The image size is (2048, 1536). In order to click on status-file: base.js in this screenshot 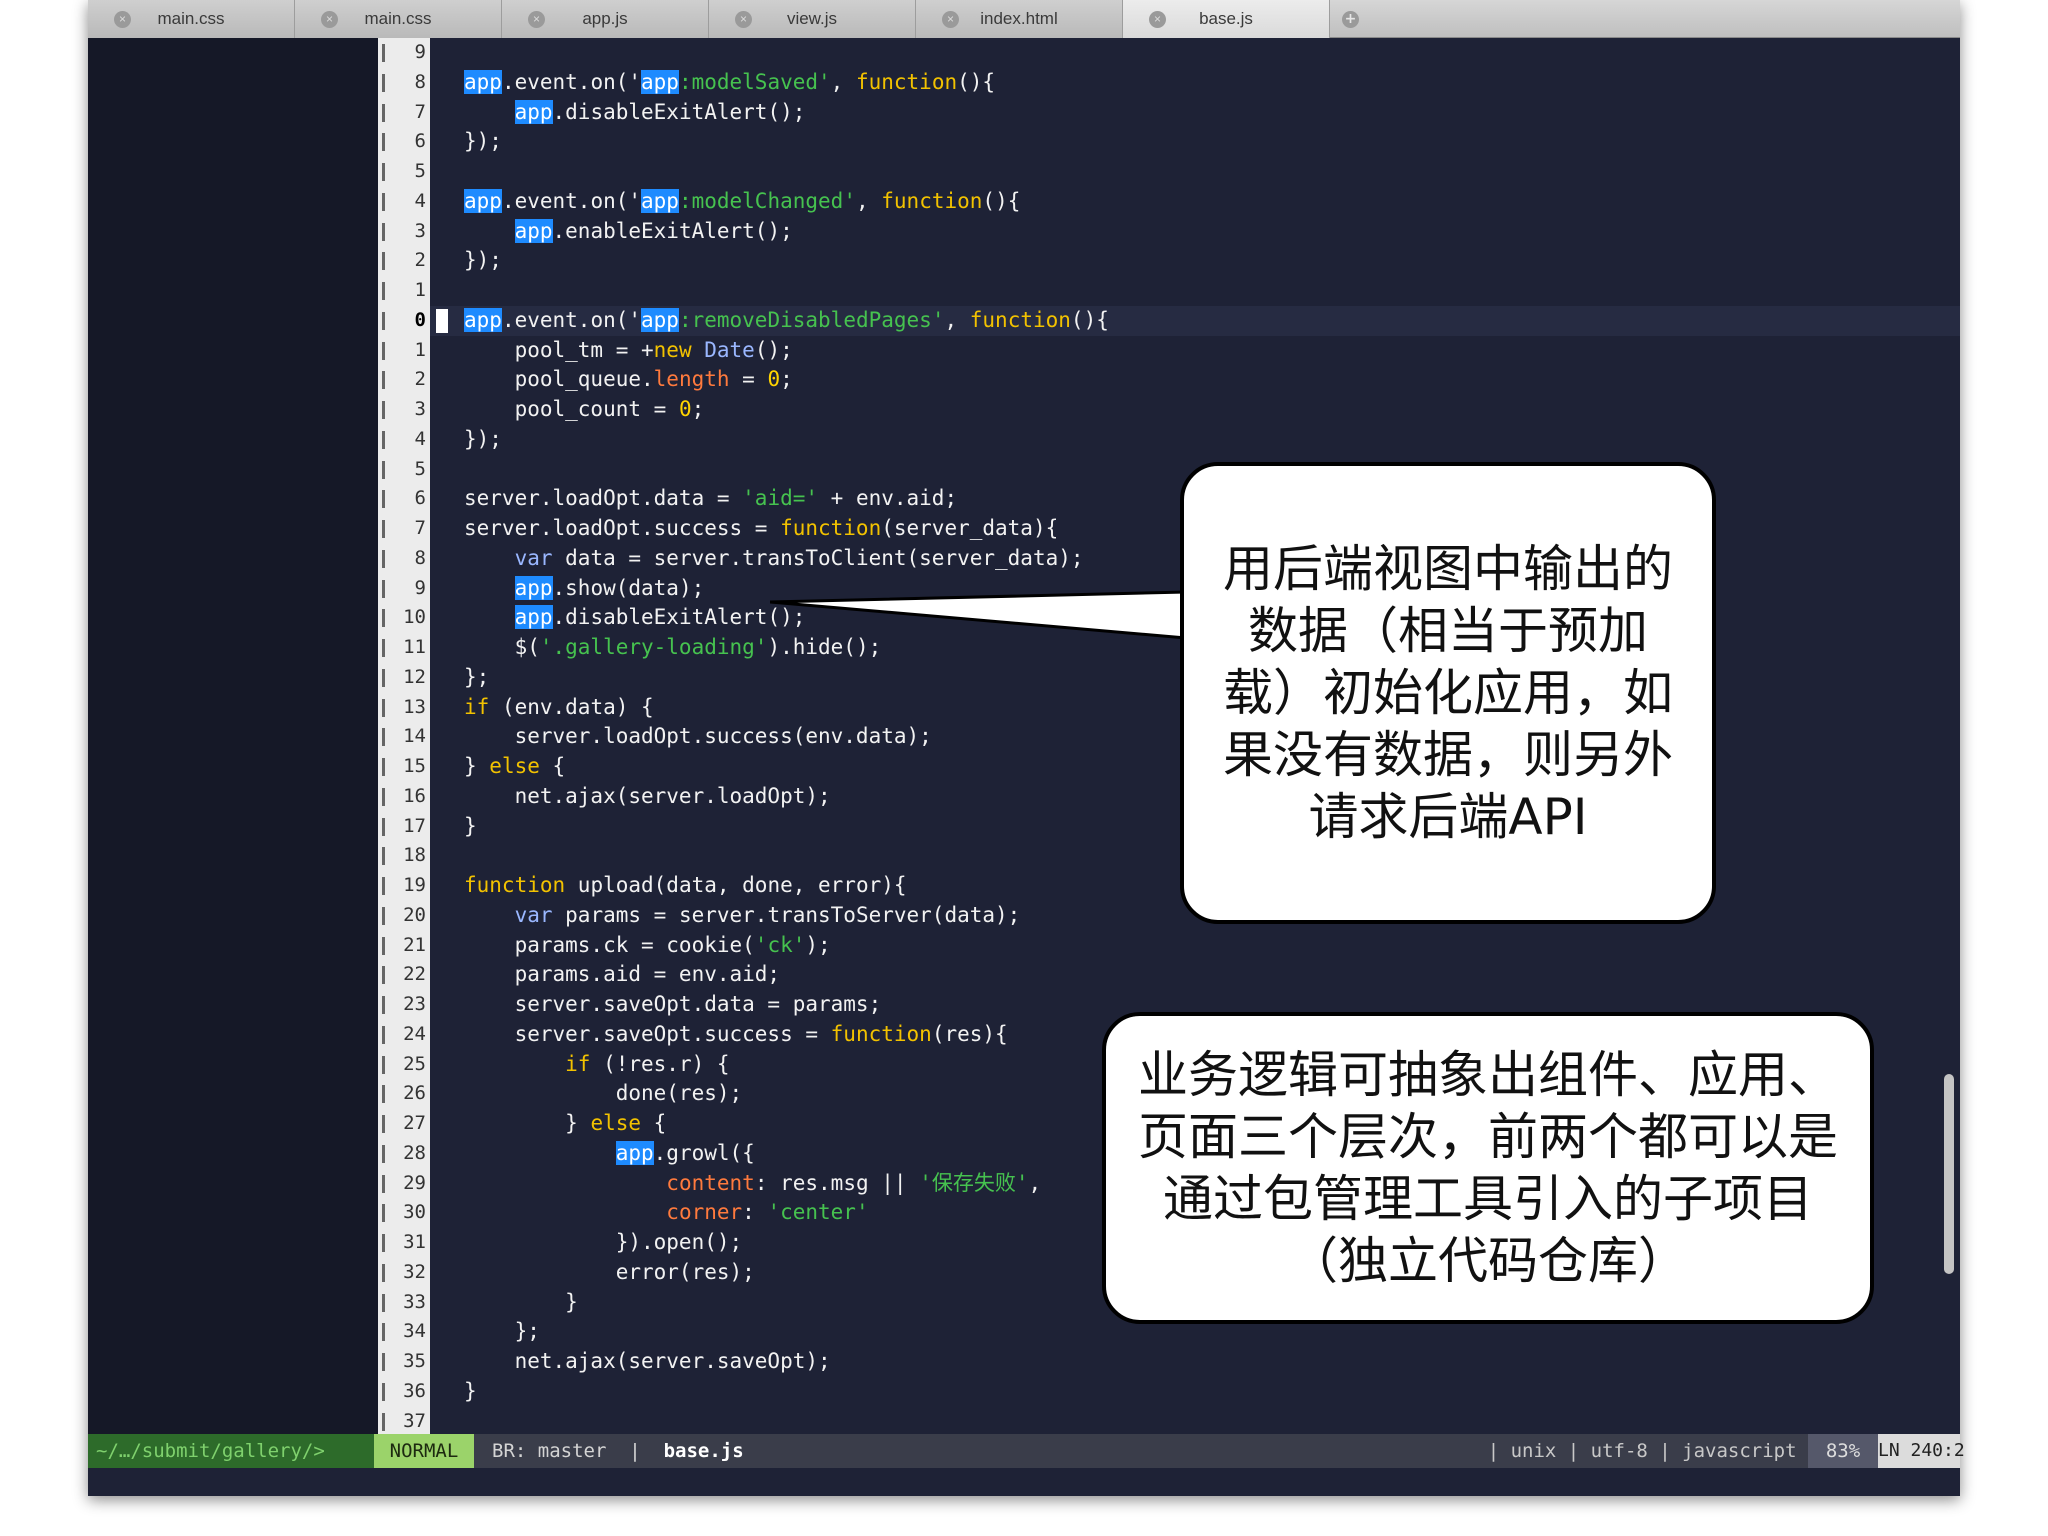, I will do `click(703, 1451)`.